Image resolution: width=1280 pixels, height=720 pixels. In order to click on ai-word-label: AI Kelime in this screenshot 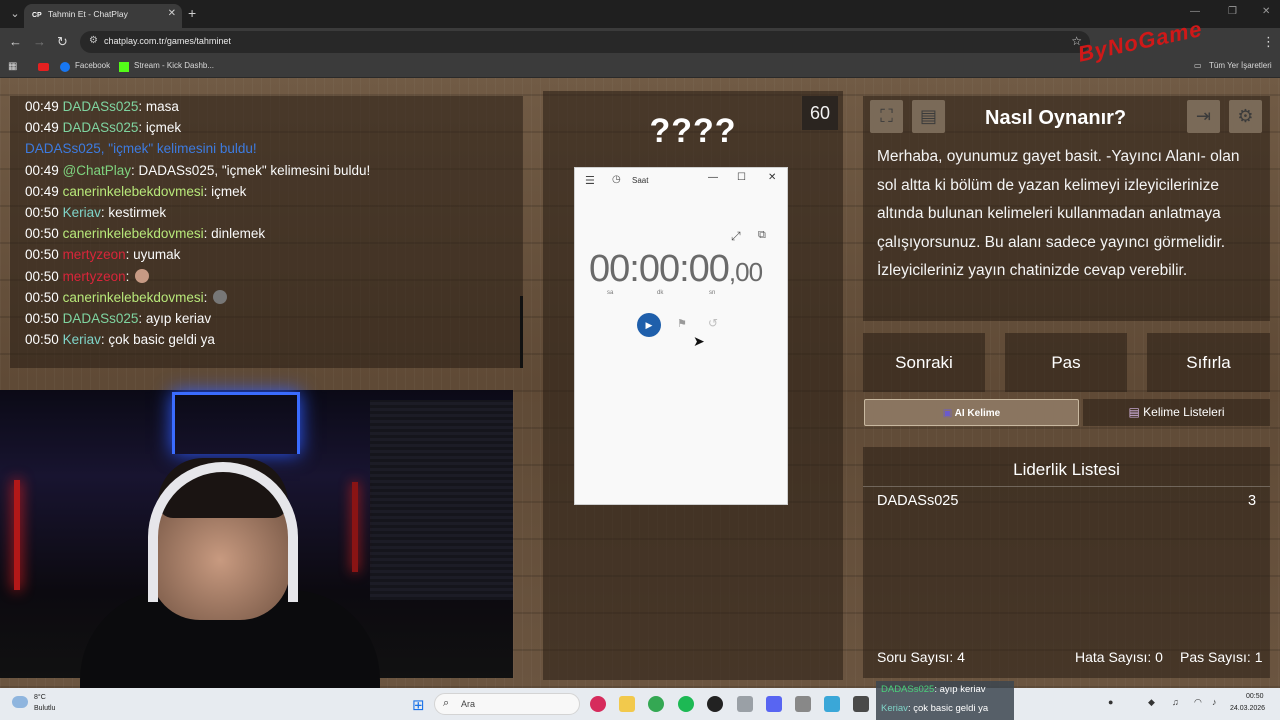, I will do `click(977, 413)`.